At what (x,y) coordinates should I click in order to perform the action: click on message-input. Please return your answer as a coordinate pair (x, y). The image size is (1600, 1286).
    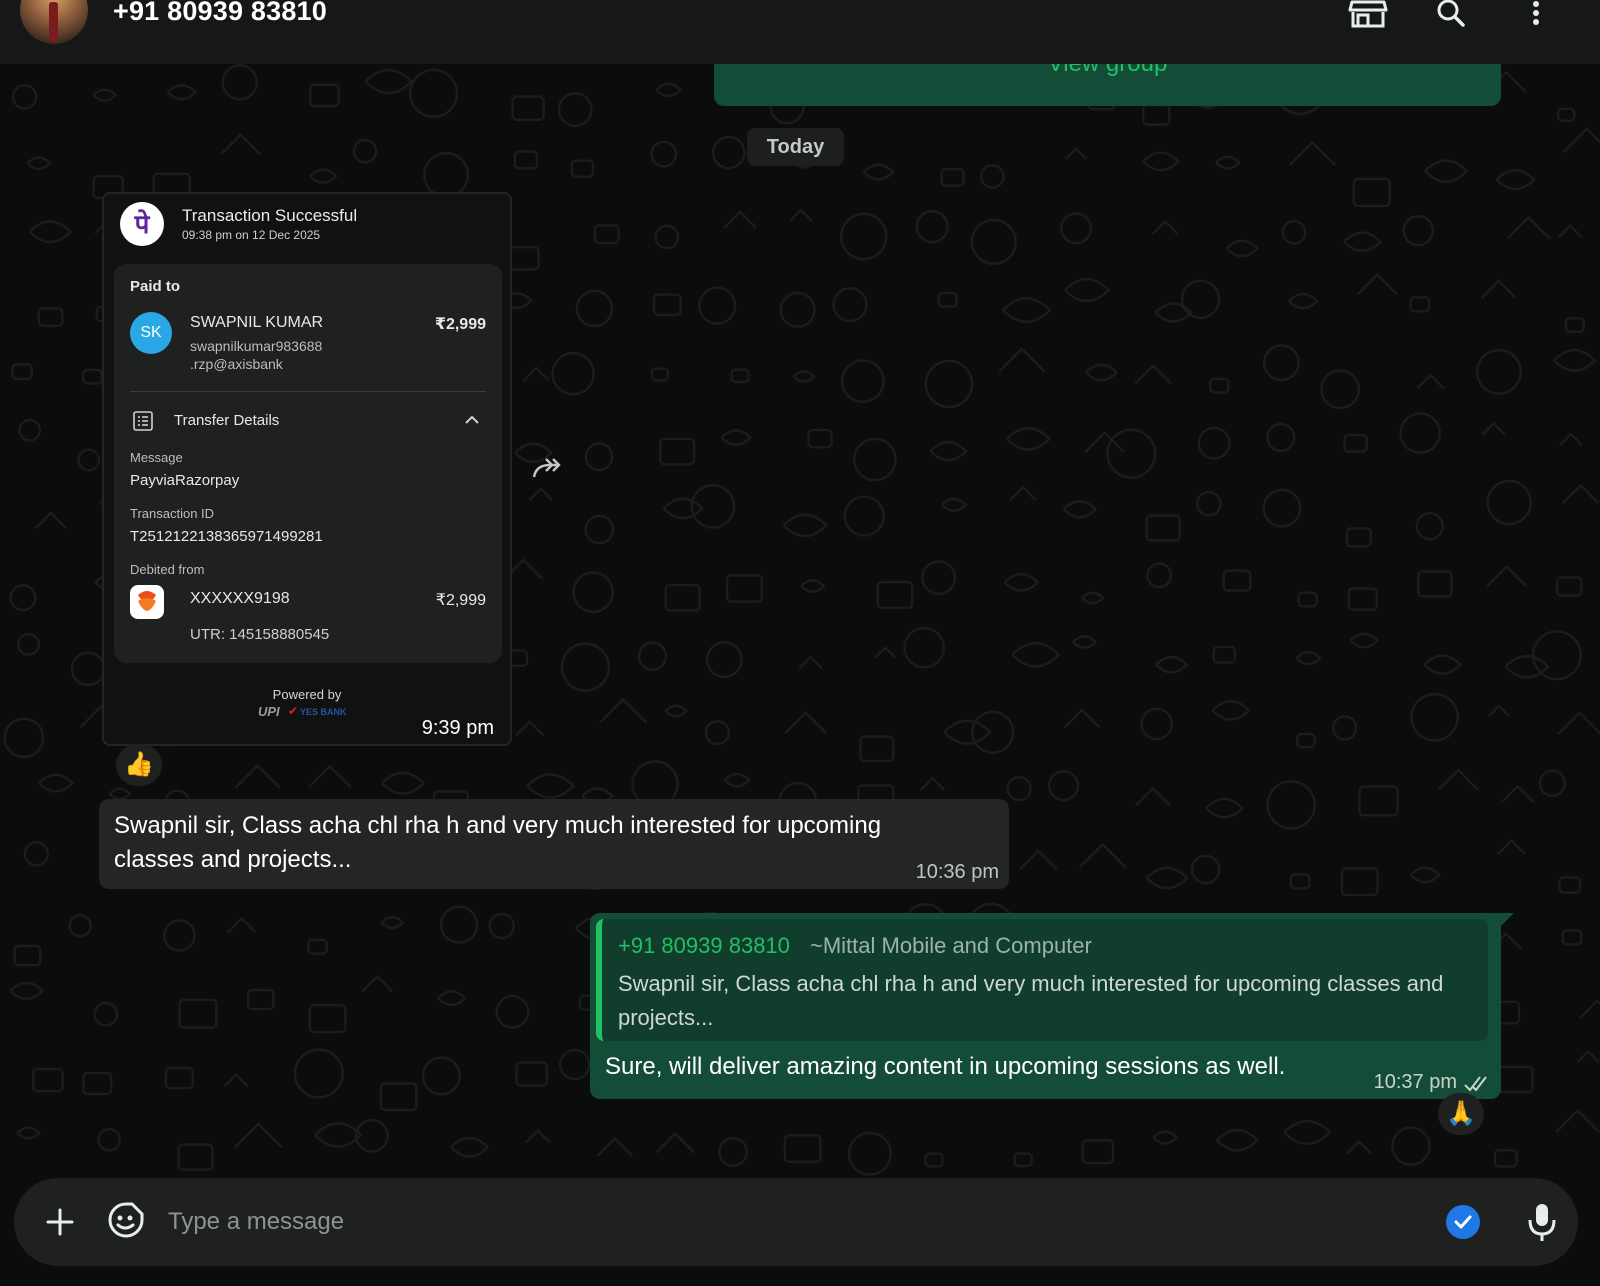
    Looking at the image, I should click on (783, 1222).